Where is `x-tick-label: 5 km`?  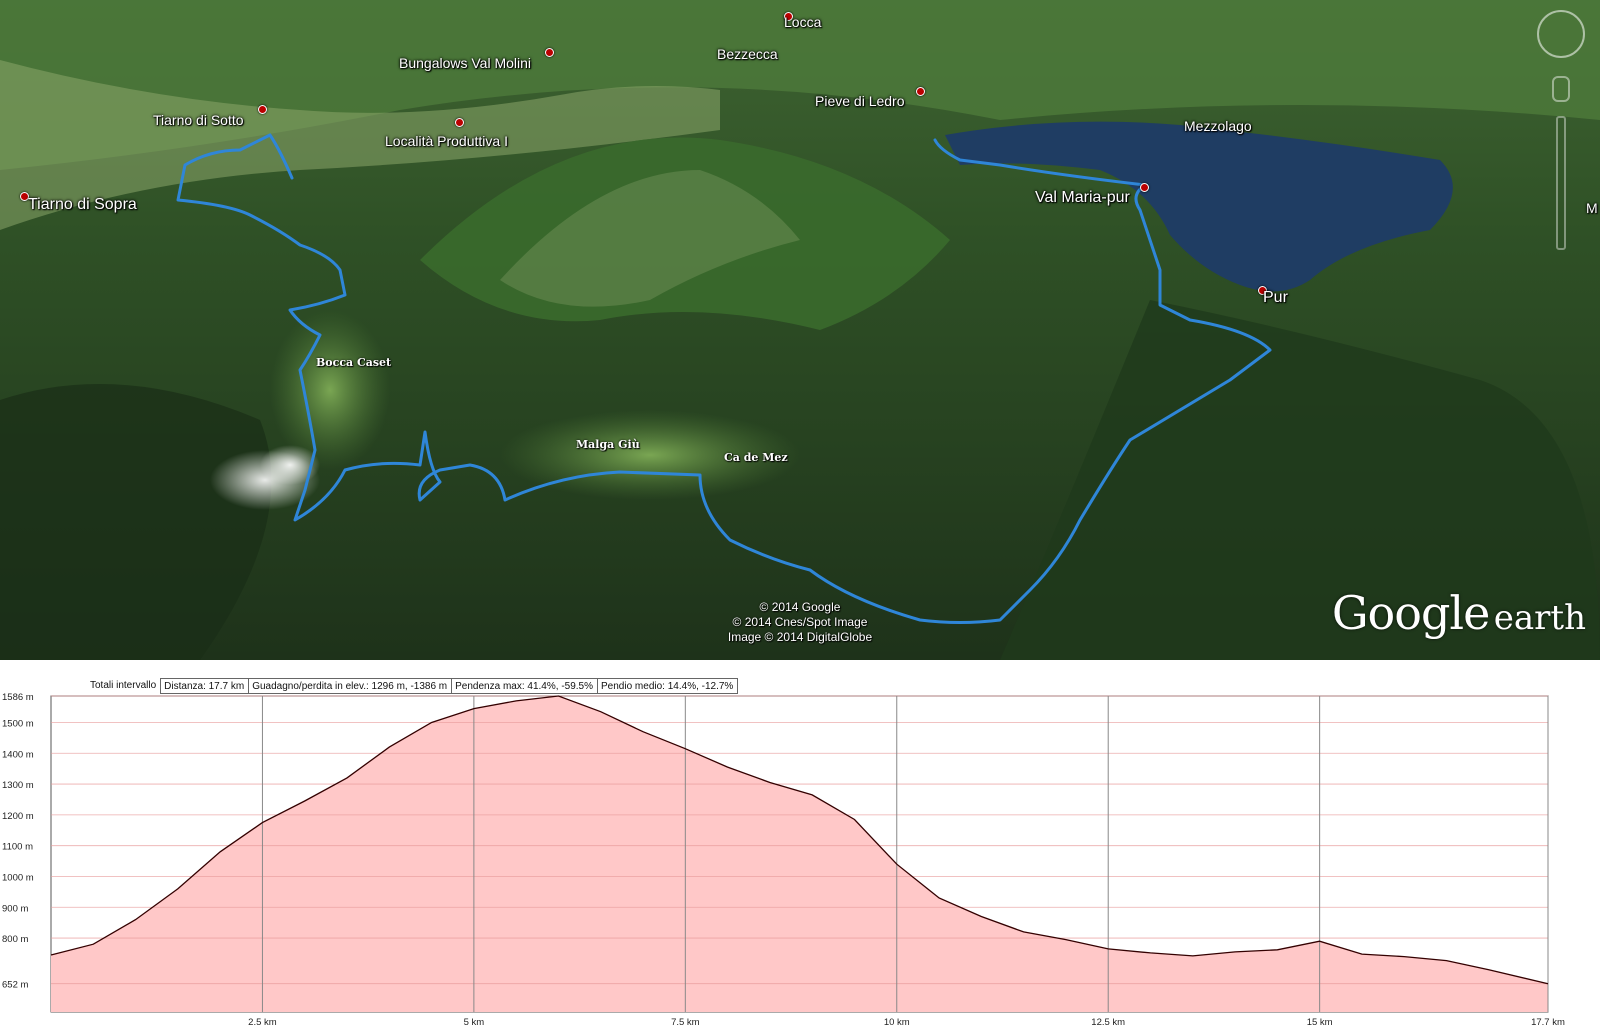 x-tick-label: 5 km is located at coordinates (474, 1022).